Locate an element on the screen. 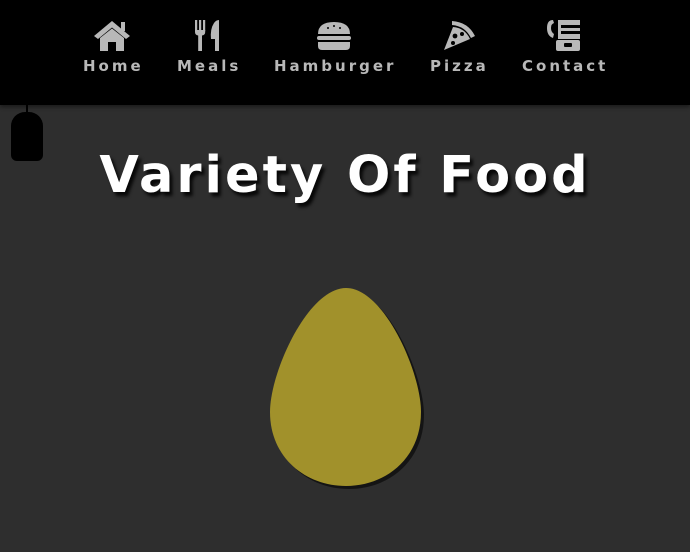  nav-item-pizza: Pizza is located at coordinates (458, 46).